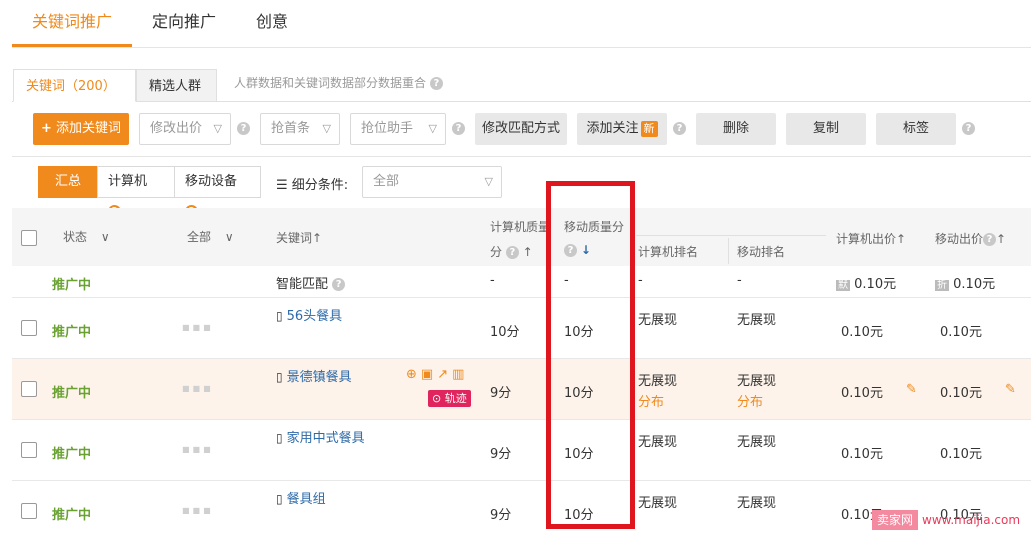 This screenshot has height=533, width=1031. What do you see at coordinates (429, 374) in the screenshot?
I see `report-icon: ▣` at bounding box center [429, 374].